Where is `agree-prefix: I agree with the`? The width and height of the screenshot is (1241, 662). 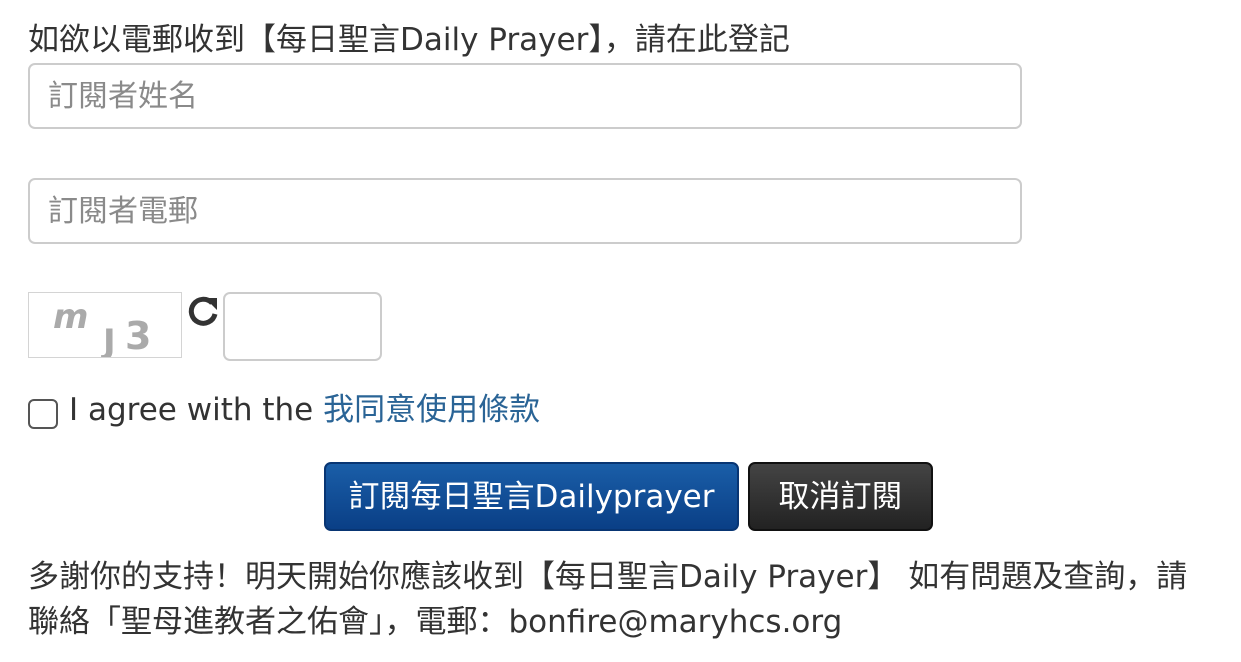 agree-prefix: I agree with the is located at coordinates (196, 410).